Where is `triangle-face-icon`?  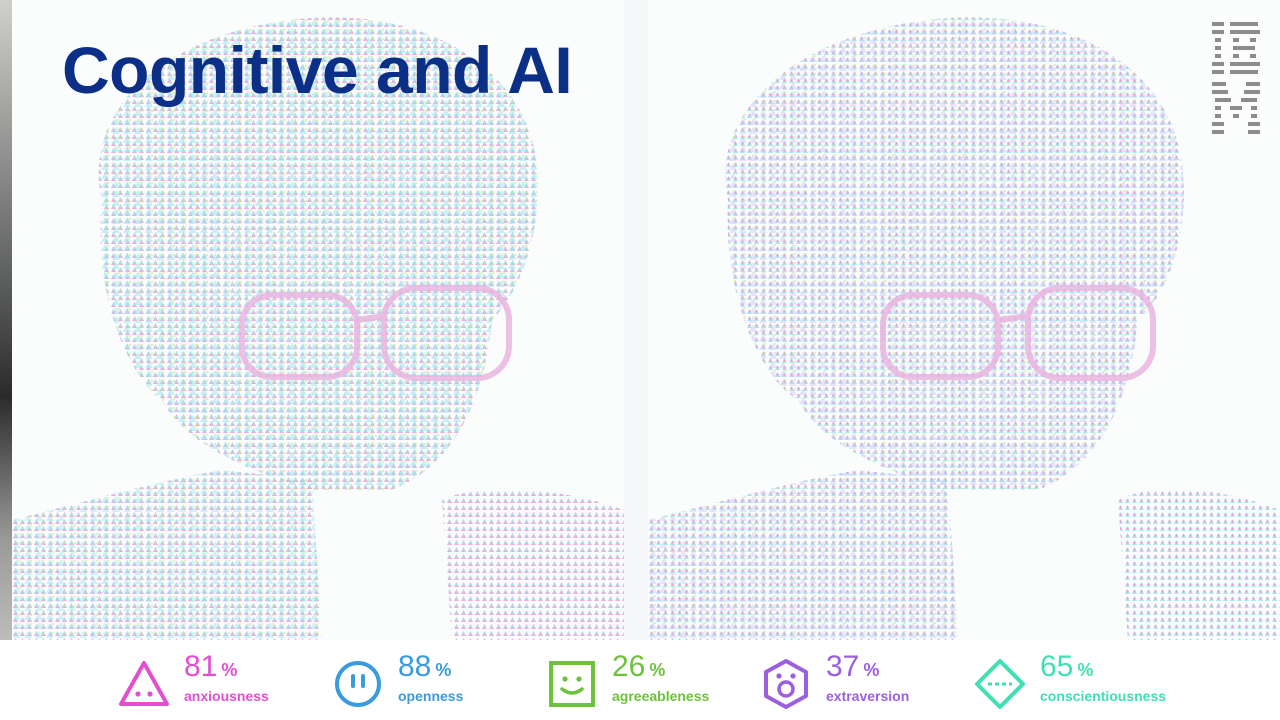
triangle-face-icon is located at coordinates (144, 683).